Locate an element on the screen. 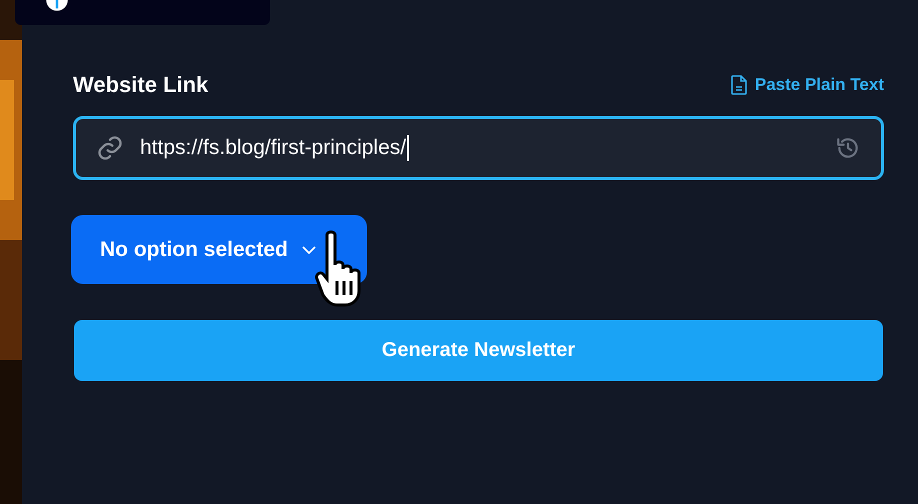  history-icon is located at coordinates (848, 148).